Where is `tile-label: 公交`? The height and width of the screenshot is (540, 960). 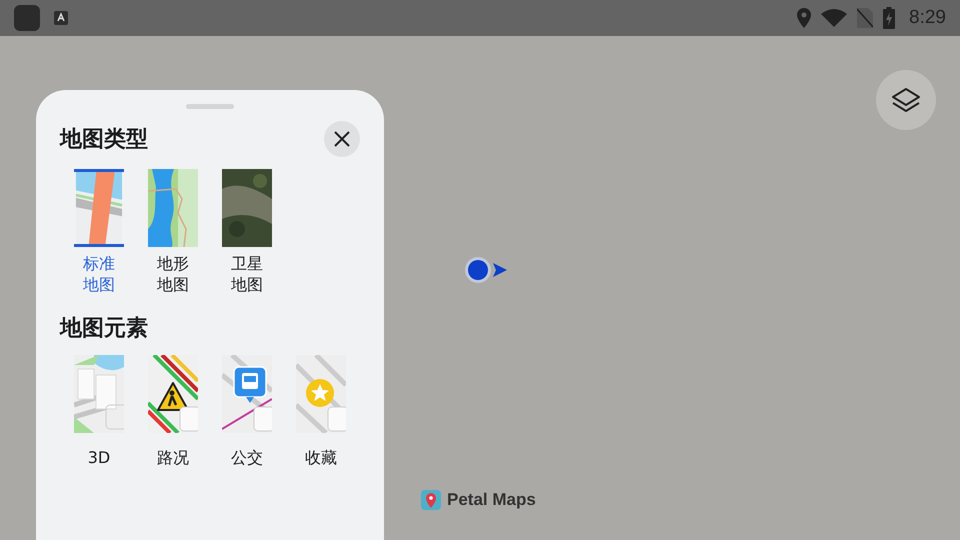 tile-label: 公交 is located at coordinates (247, 457).